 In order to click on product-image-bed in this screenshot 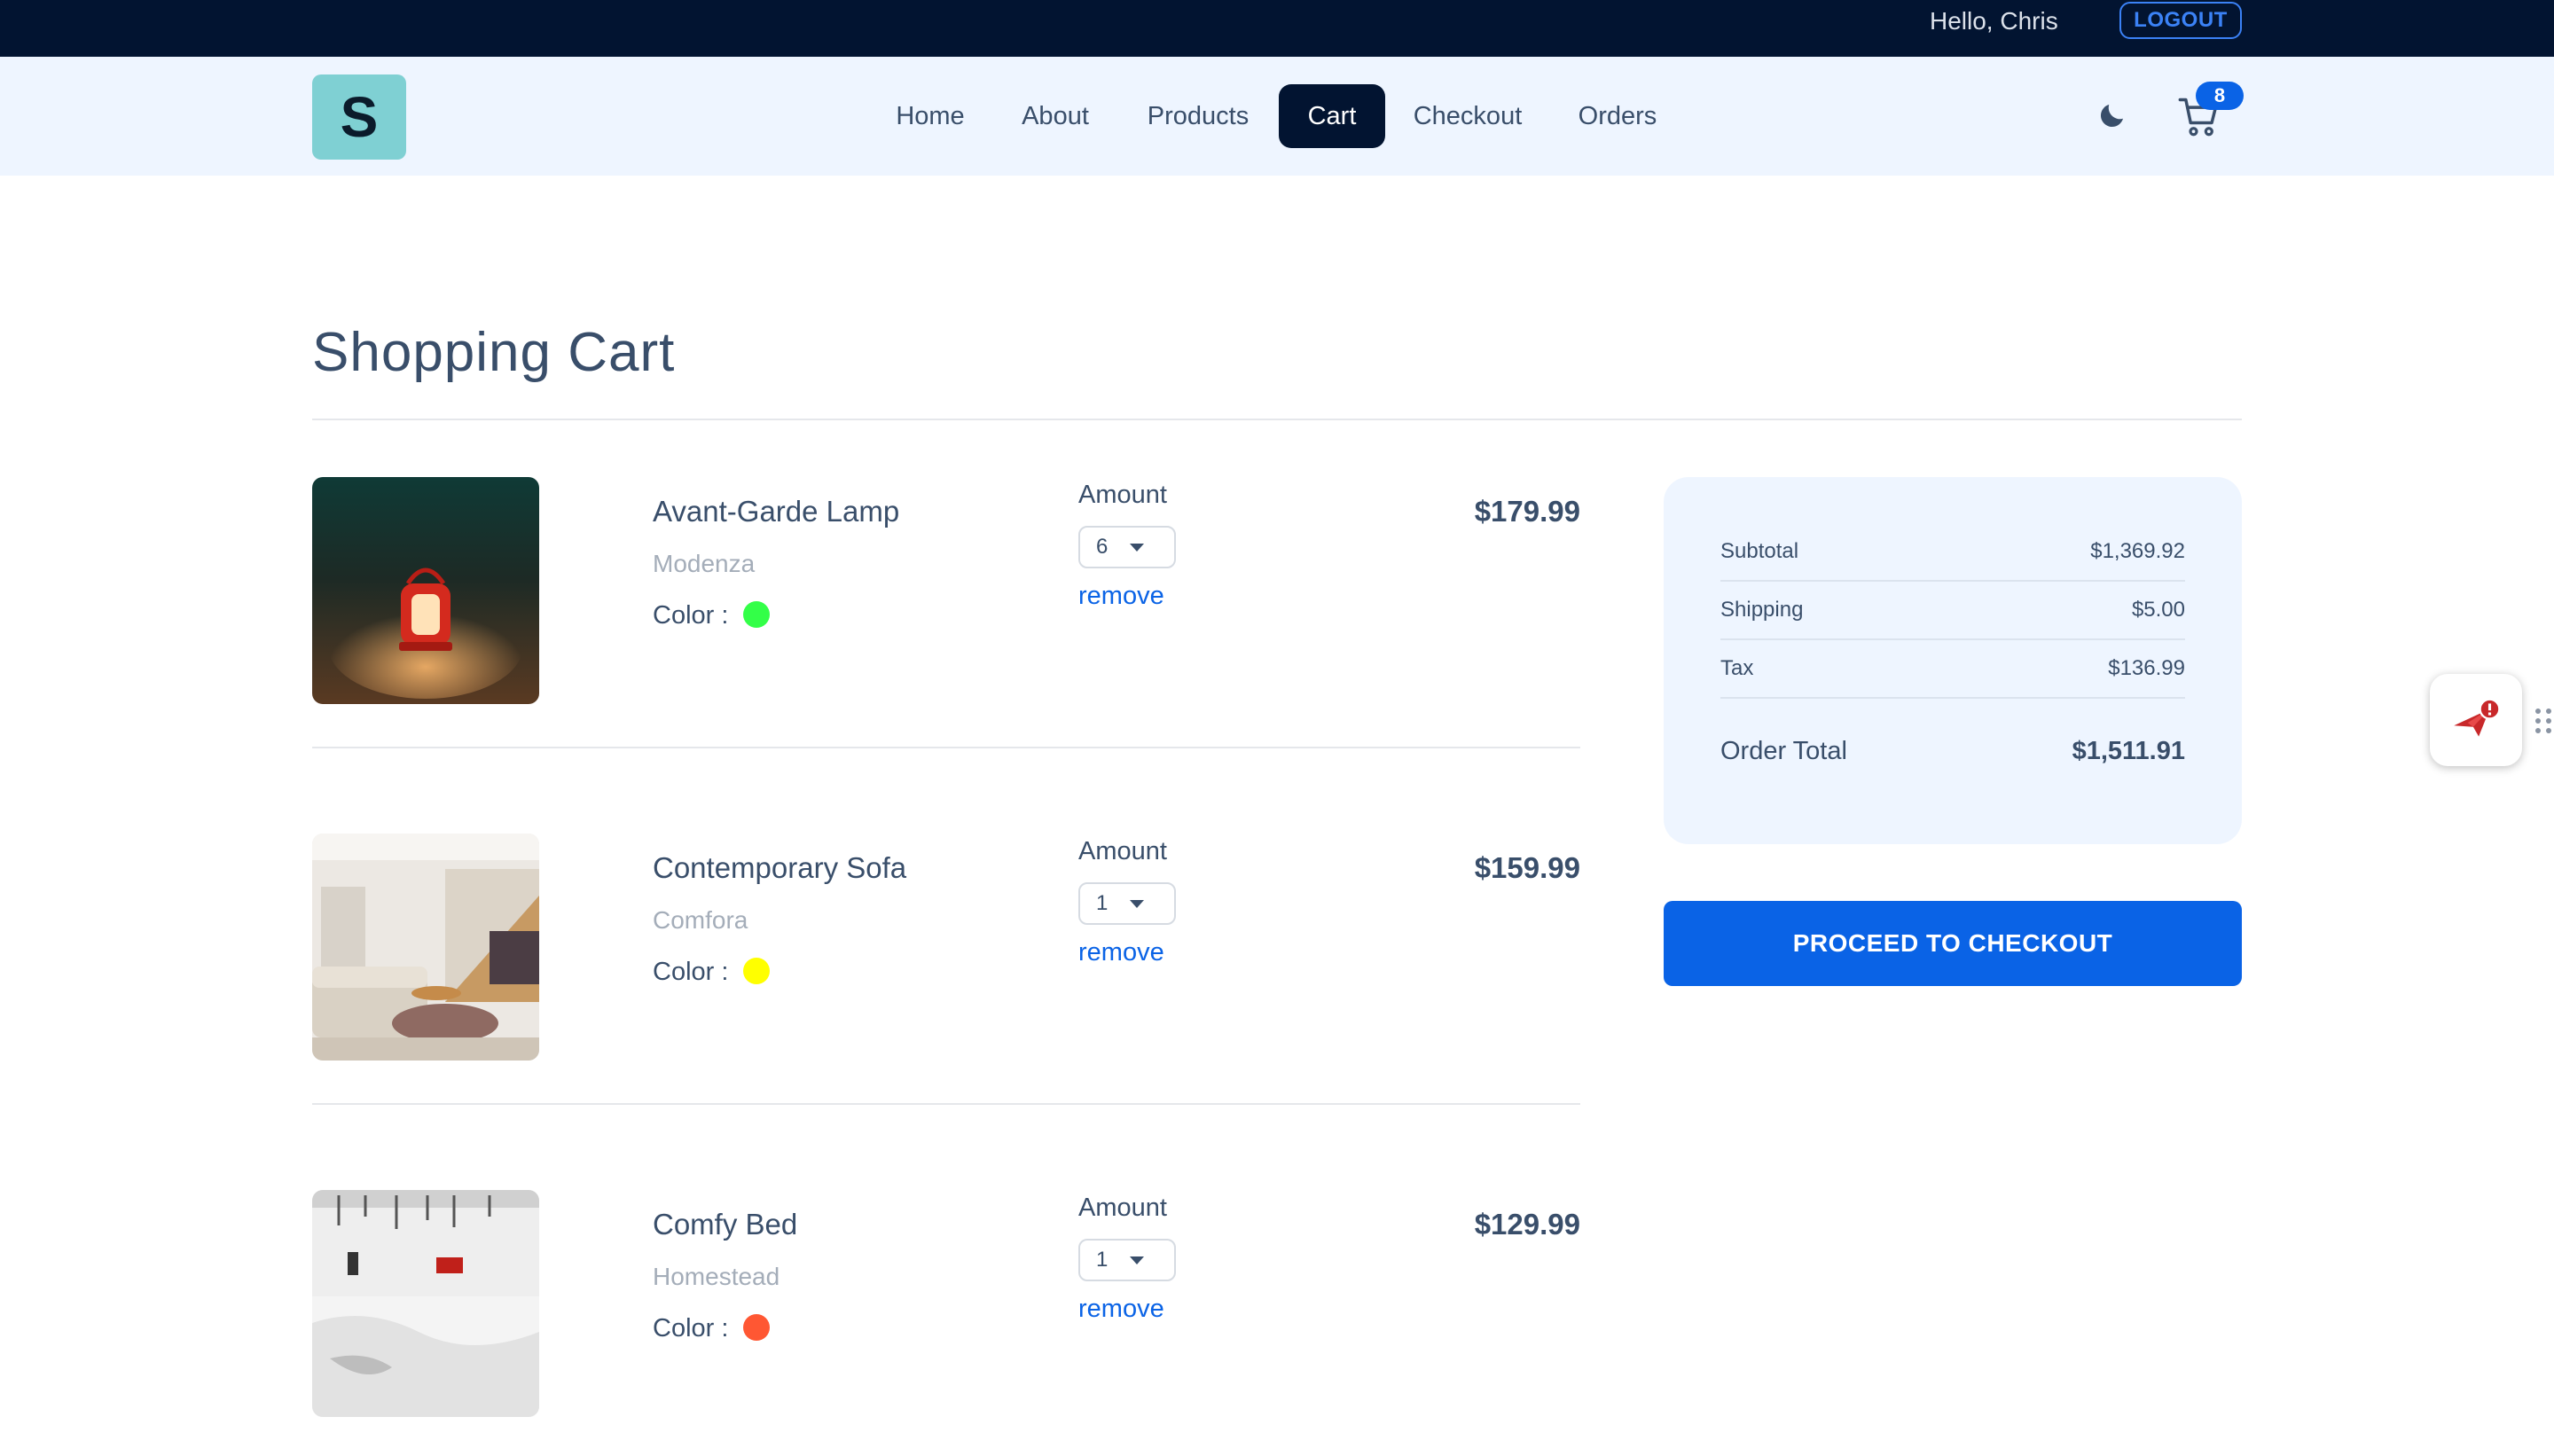, I will do `click(425, 1303)`.